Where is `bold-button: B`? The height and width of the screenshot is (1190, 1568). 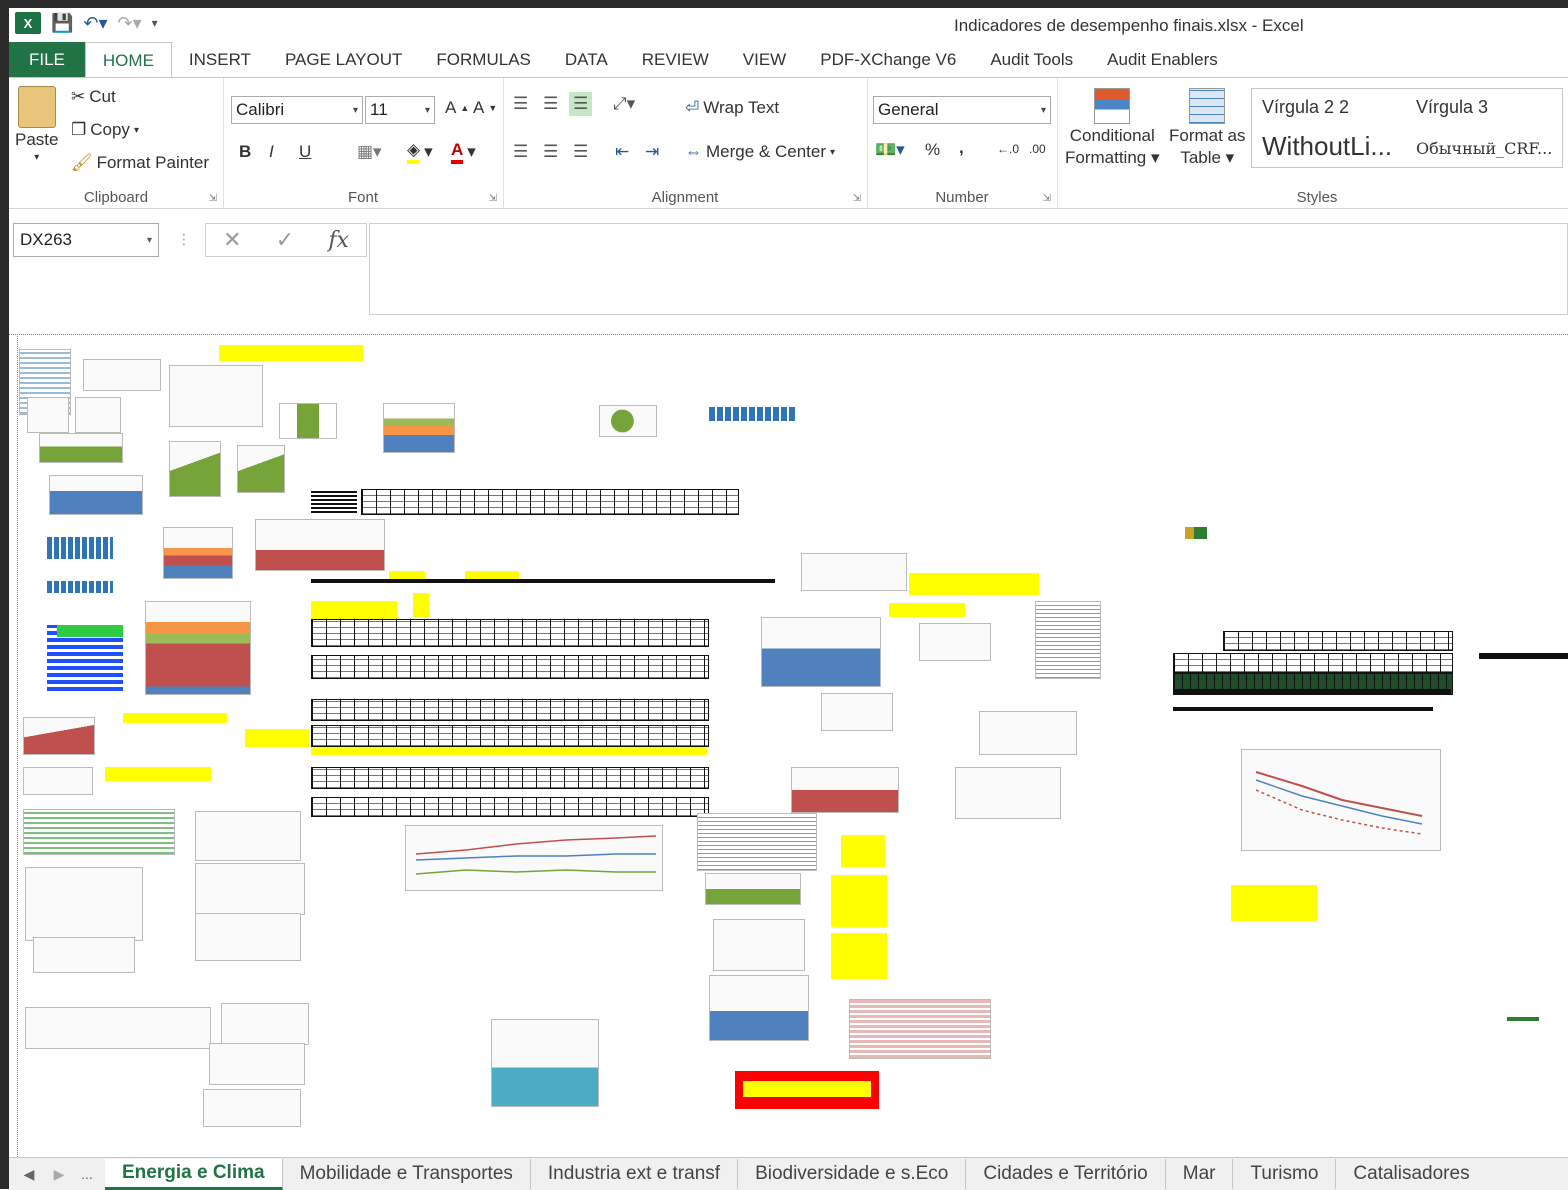
bold-button: B is located at coordinates (245, 152).